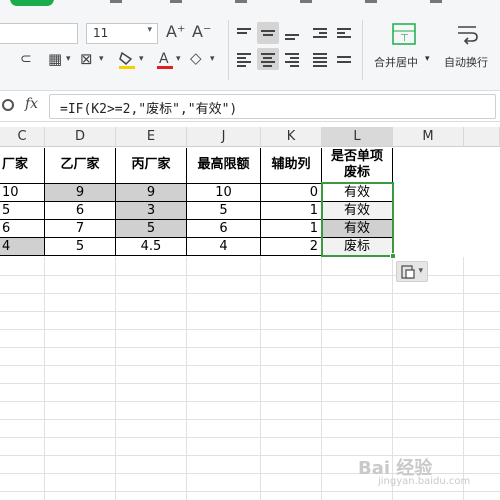  What do you see at coordinates (292, 59) in the screenshot?
I see `align-right-button` at bounding box center [292, 59].